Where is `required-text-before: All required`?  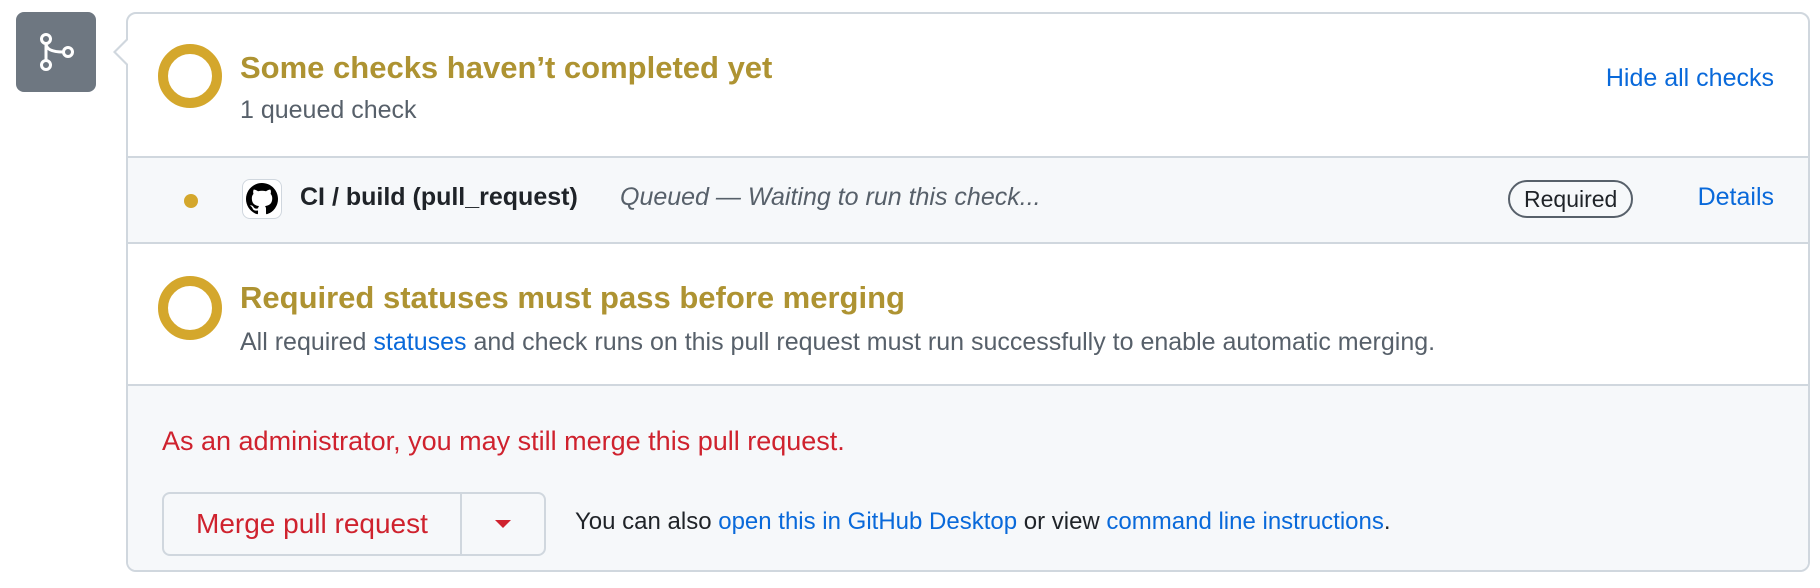
required-text-before: All required is located at coordinates (307, 342).